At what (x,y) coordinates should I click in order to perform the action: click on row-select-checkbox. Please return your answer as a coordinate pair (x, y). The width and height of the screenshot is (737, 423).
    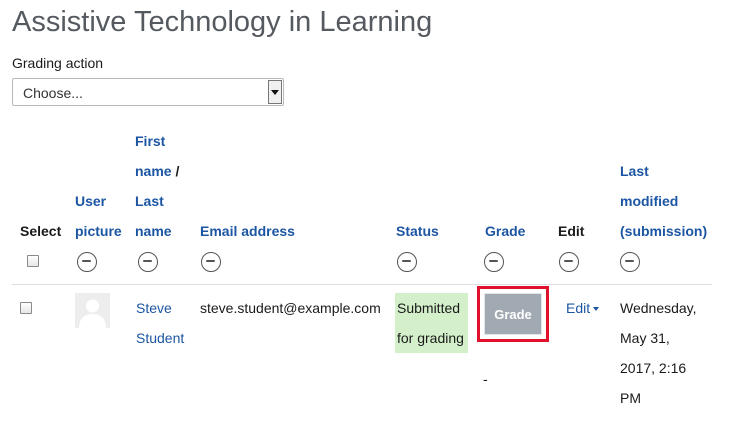
    Looking at the image, I should click on (26, 308).